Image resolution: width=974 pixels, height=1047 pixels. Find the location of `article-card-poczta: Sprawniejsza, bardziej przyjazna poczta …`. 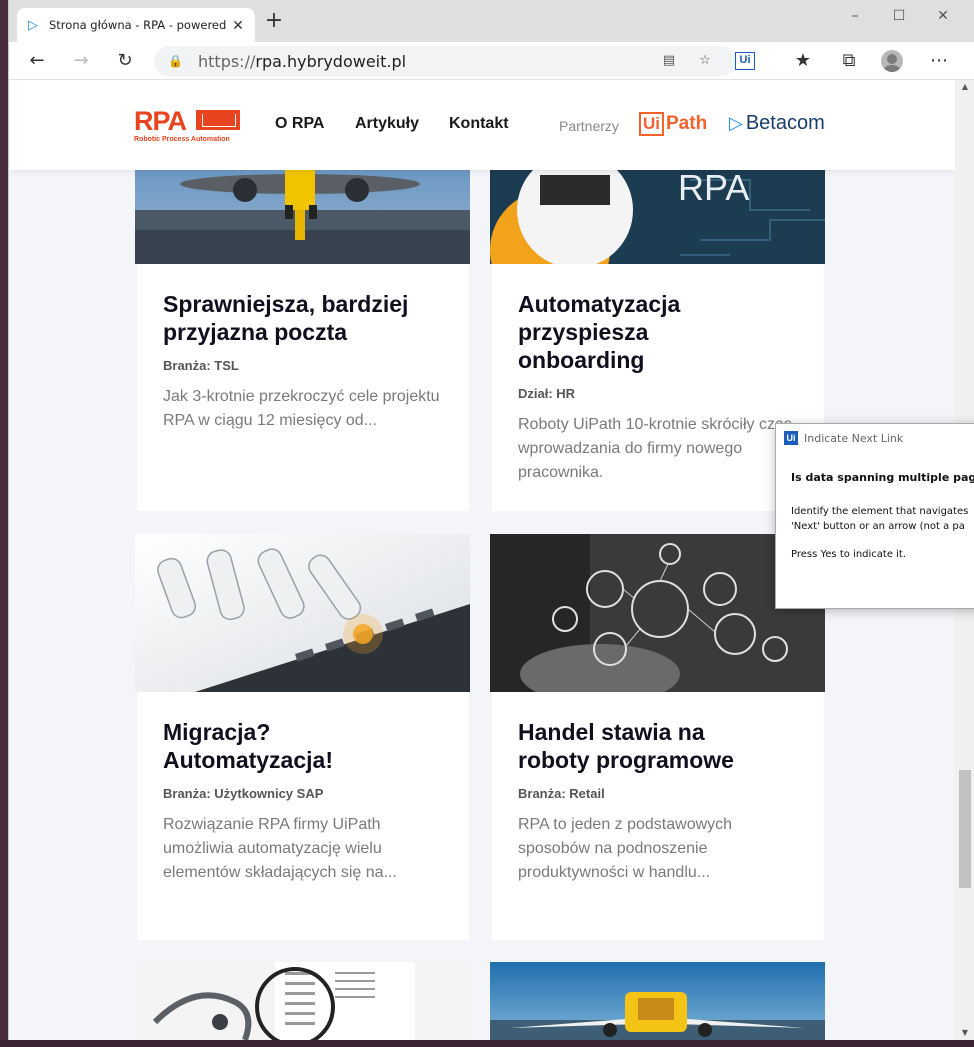

article-card-poczta: Sprawniejsza, bardziej przyjazna poczta … is located at coordinates (303, 387).